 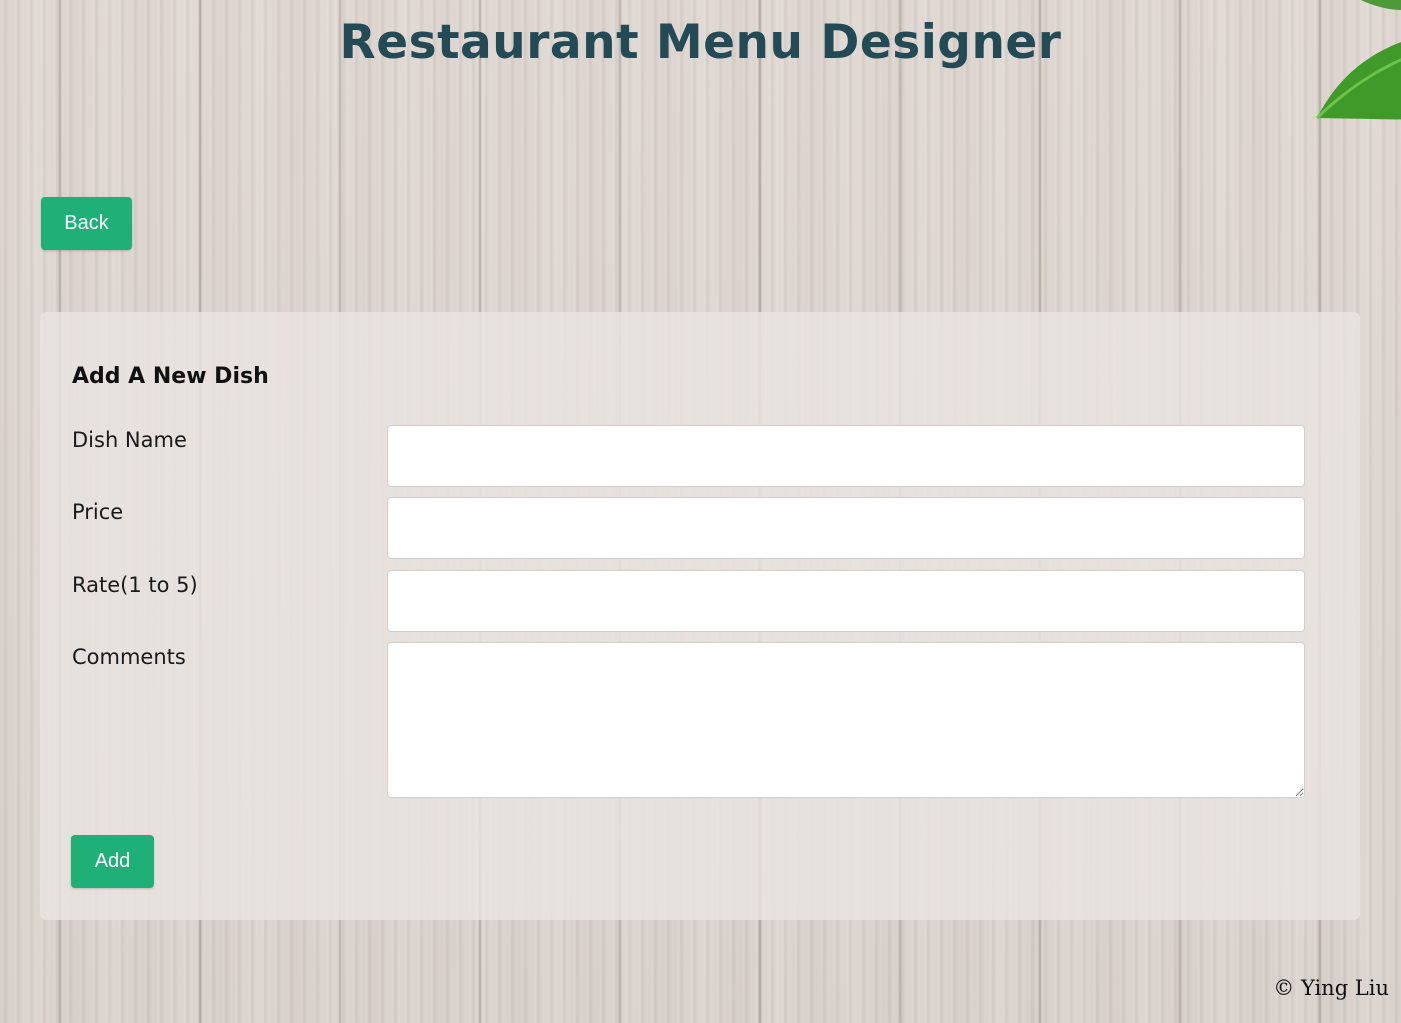 What do you see at coordinates (98, 512) in the screenshot?
I see `price-label: Price` at bounding box center [98, 512].